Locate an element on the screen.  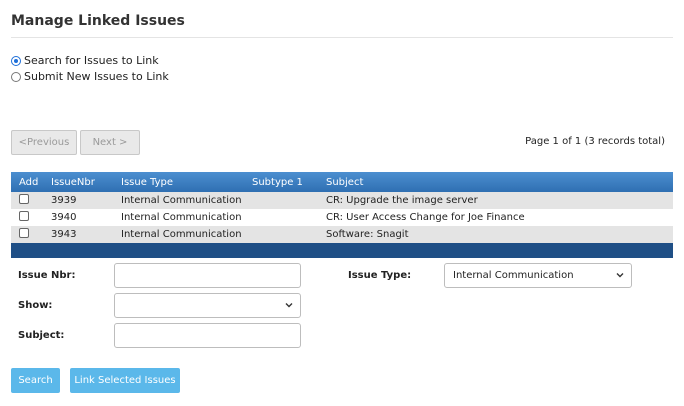
cell-subject: Software: Snagit is located at coordinates (367, 234).